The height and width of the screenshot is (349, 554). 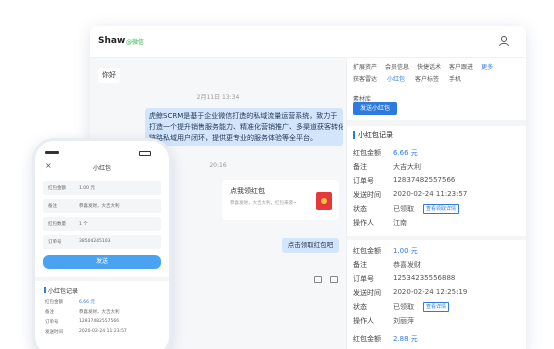 I want to click on tab-item: 获客雷达, so click(x=365, y=78).